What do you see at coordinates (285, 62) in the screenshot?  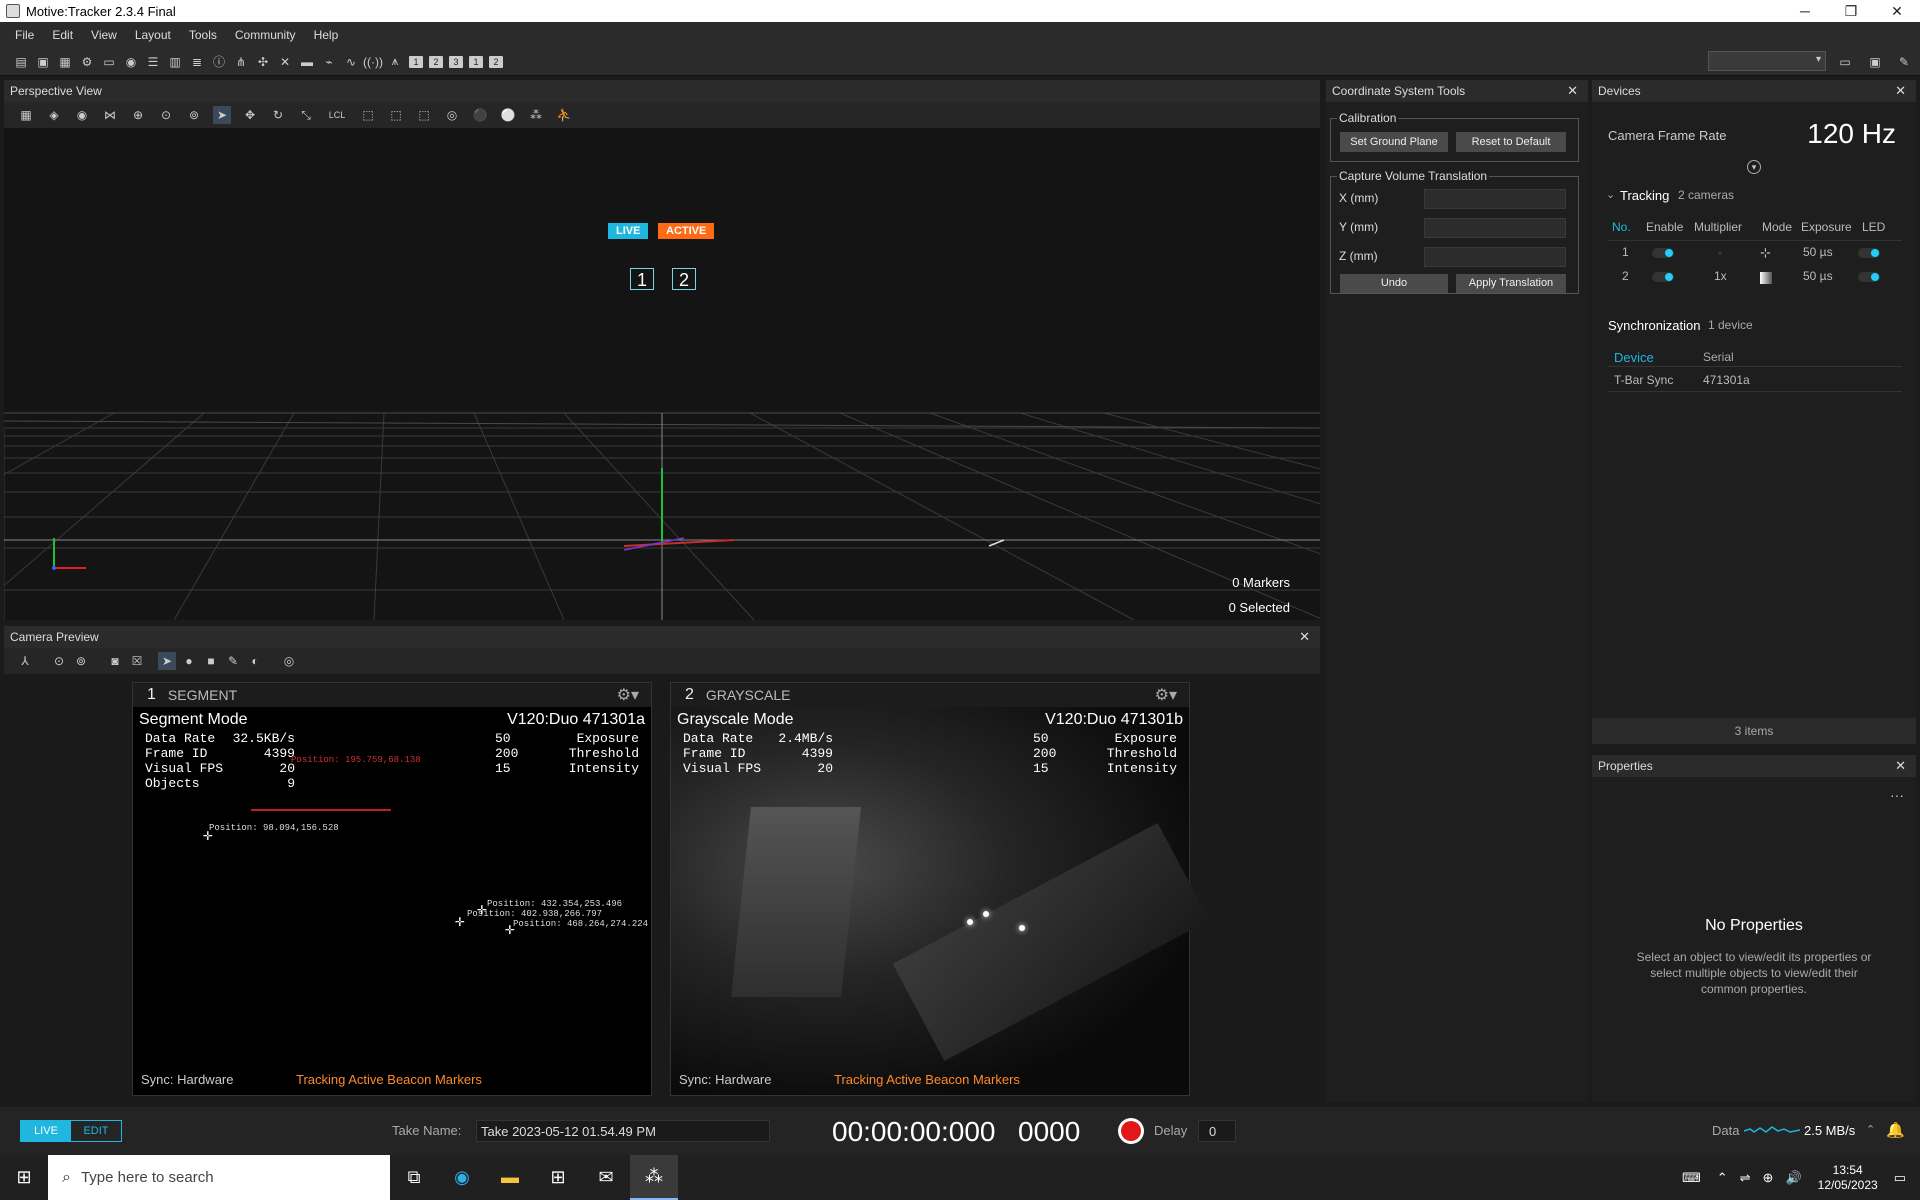 I see `tools-icon: ✕` at bounding box center [285, 62].